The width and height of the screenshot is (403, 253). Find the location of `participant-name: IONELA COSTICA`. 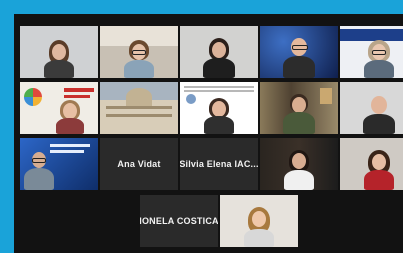

participant-name: IONELA COSTICA is located at coordinates (179, 221).